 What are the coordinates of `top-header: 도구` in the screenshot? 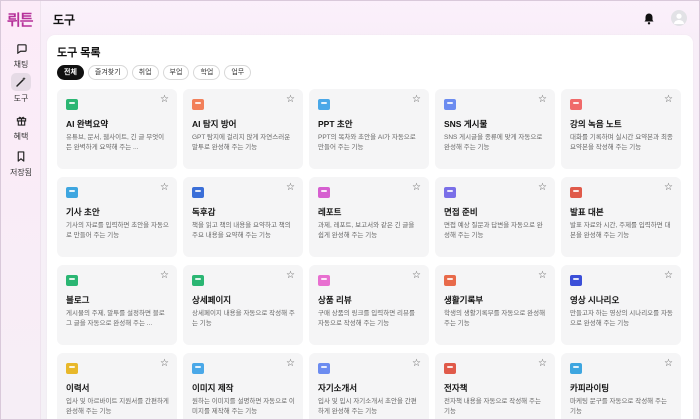 It's located at (370, 18).